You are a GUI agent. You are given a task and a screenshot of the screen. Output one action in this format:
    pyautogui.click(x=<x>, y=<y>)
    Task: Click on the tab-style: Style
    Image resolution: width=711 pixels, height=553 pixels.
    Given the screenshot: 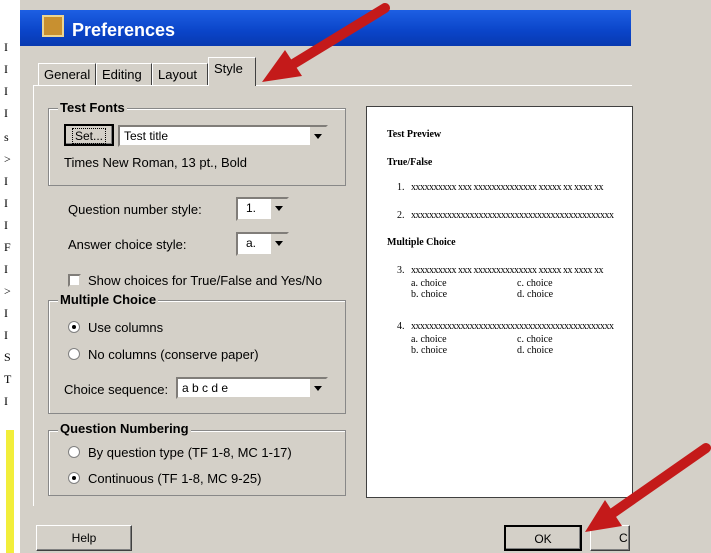 What is the action you would take?
    pyautogui.click(x=232, y=71)
    